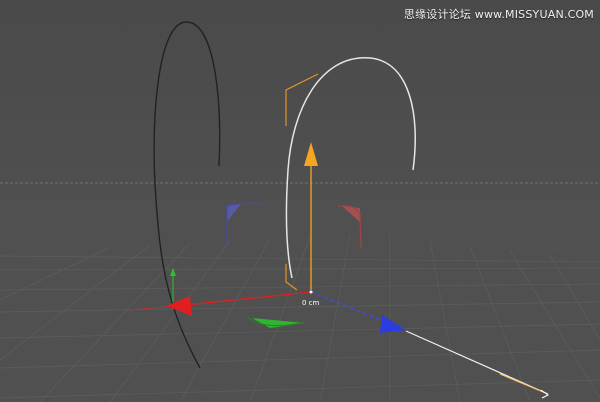 This screenshot has width=600, height=402. I want to click on watermark-text: 思缘设计论坛 www.MISSYUAN.COM, so click(498, 14).